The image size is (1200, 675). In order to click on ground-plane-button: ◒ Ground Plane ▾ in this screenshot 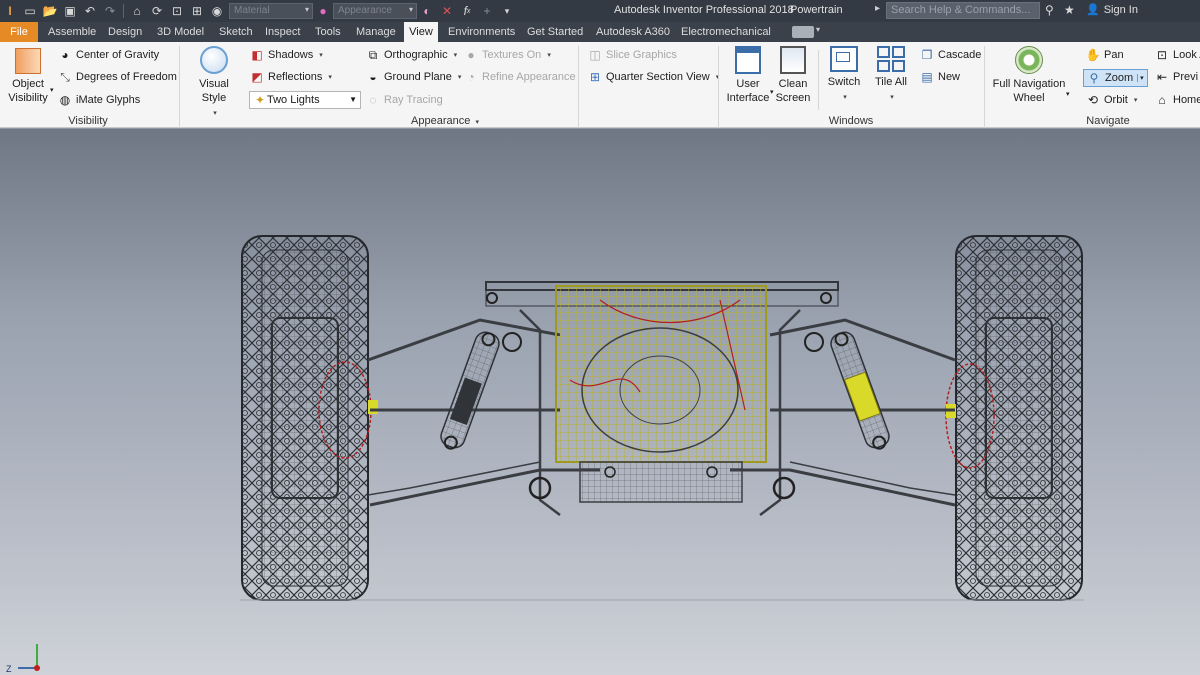, I will do `click(413, 77)`.